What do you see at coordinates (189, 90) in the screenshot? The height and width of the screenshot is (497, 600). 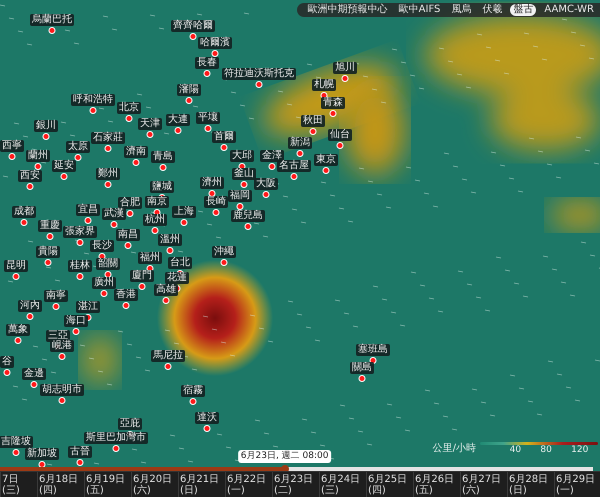 I see `city-label: 瀋陽` at bounding box center [189, 90].